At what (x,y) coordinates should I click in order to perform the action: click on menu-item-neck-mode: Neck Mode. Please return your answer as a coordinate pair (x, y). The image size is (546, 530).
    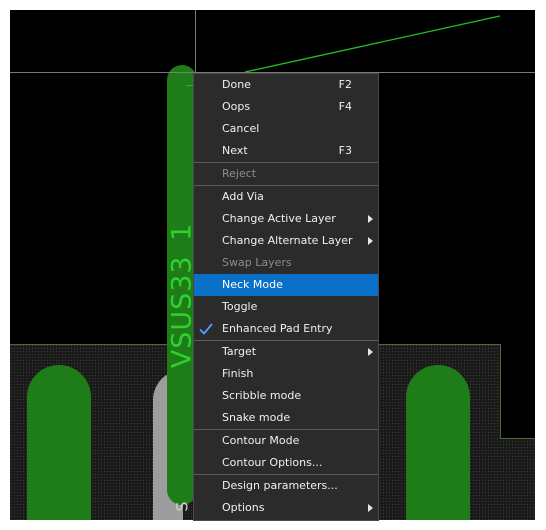
    Looking at the image, I should click on (286, 285).